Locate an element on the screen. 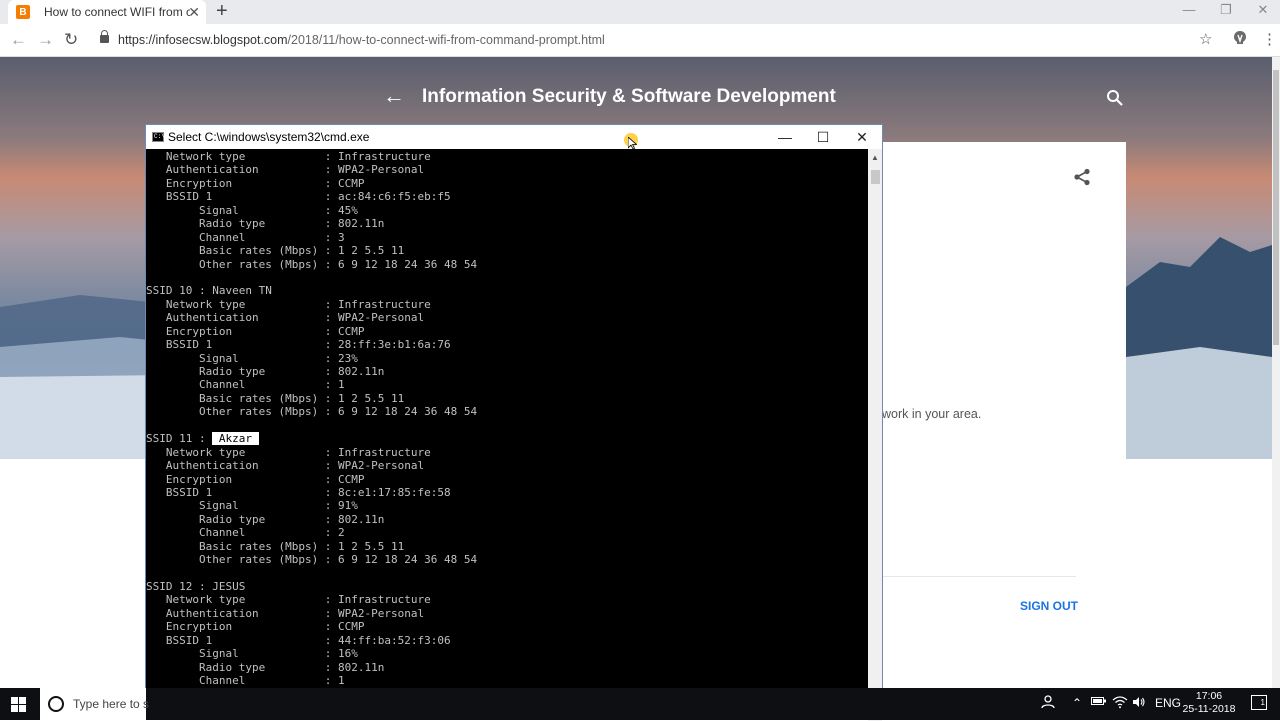 Image resolution: width=1280 pixels, height=721 pixels. console-line: Channel : 2 is located at coordinates (245, 533).